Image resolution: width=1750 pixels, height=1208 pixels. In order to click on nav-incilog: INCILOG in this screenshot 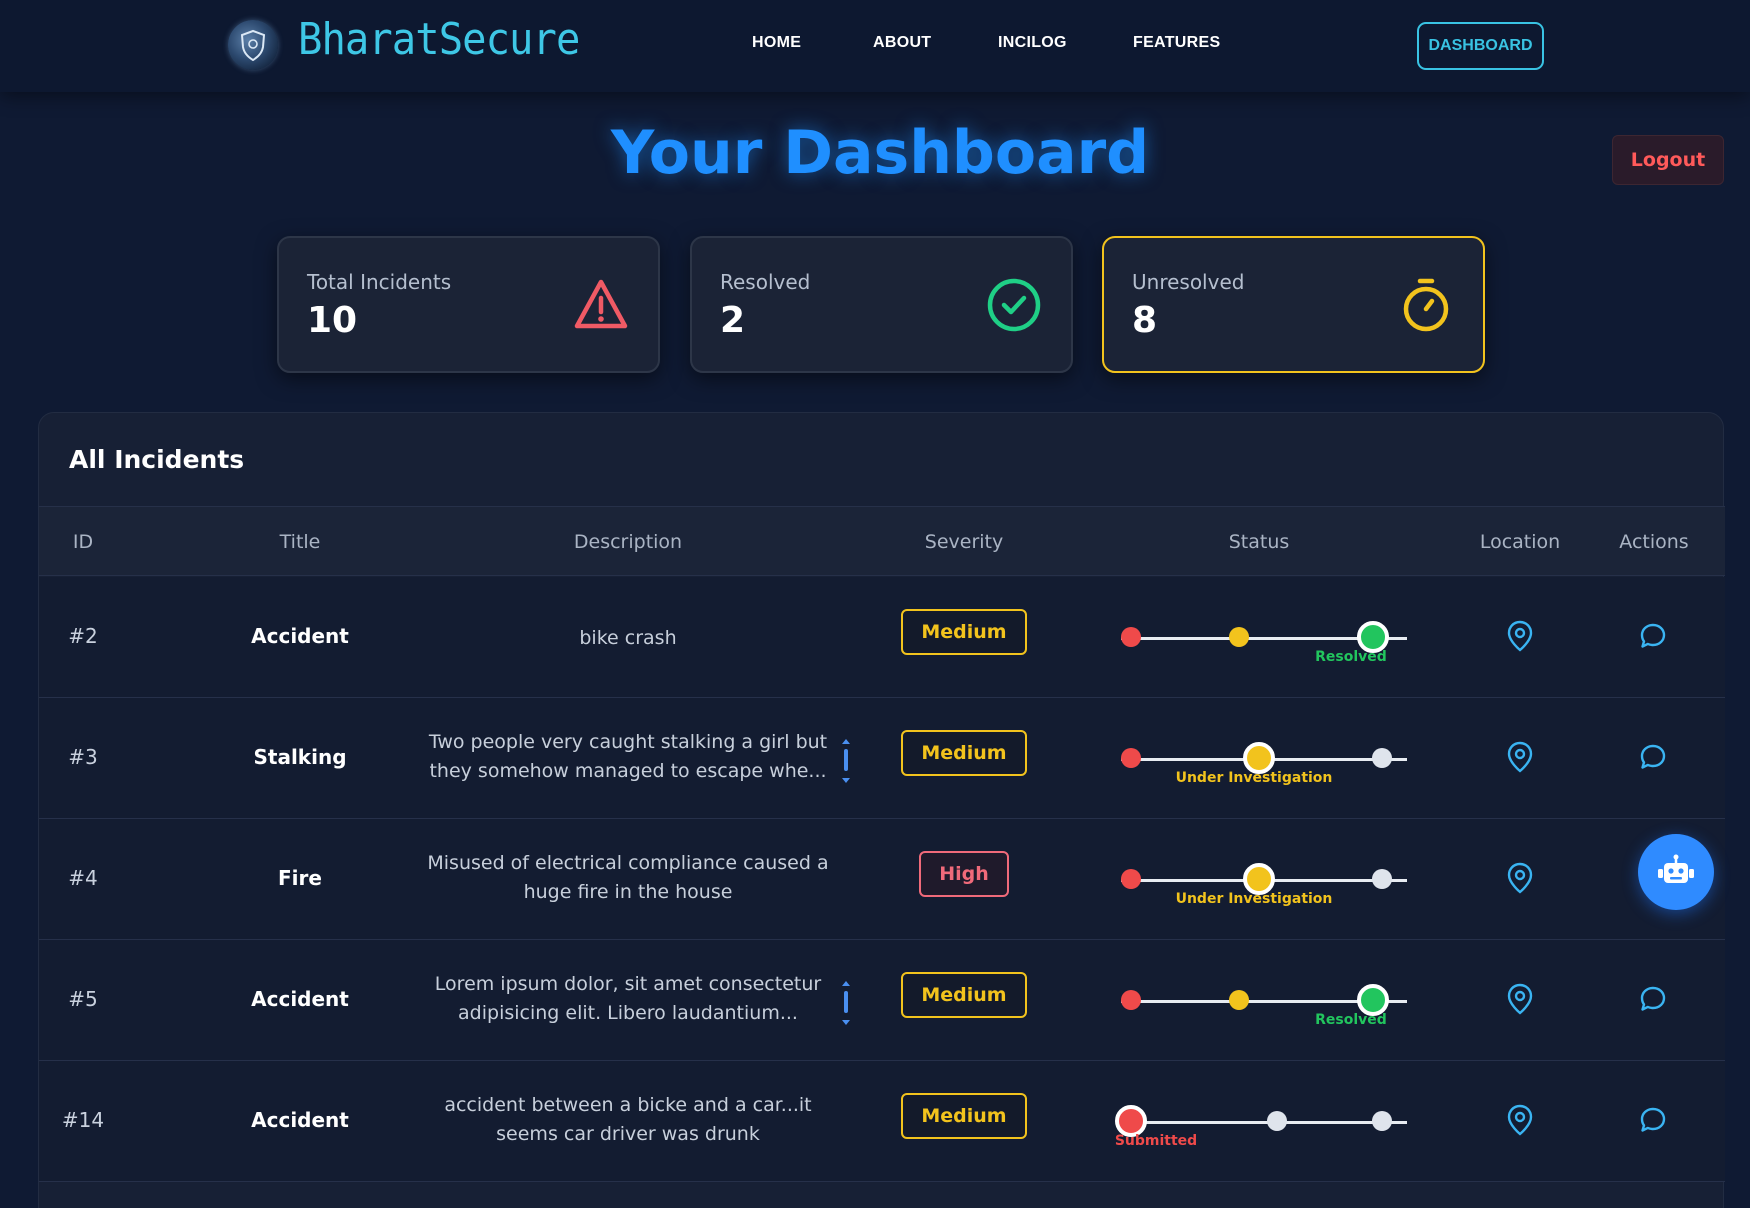, I will do `click(1032, 43)`.